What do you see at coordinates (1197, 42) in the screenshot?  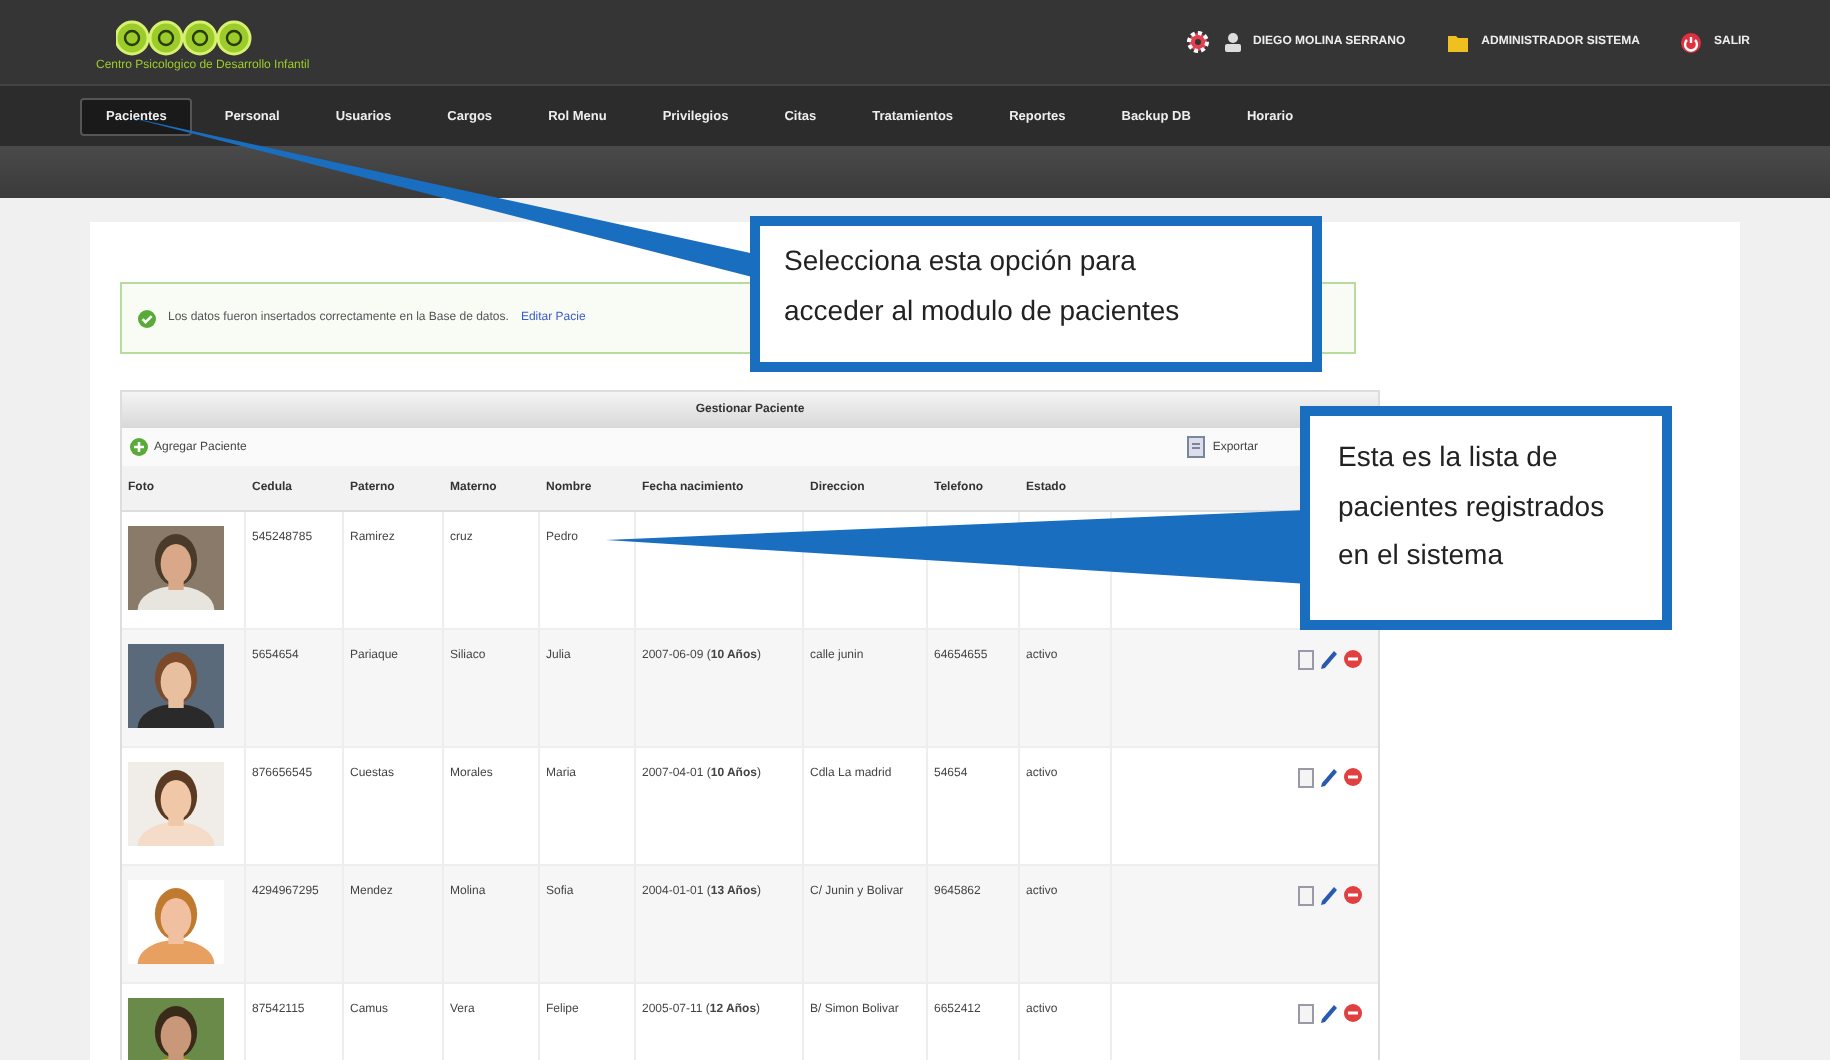 I see `gear-icon` at bounding box center [1197, 42].